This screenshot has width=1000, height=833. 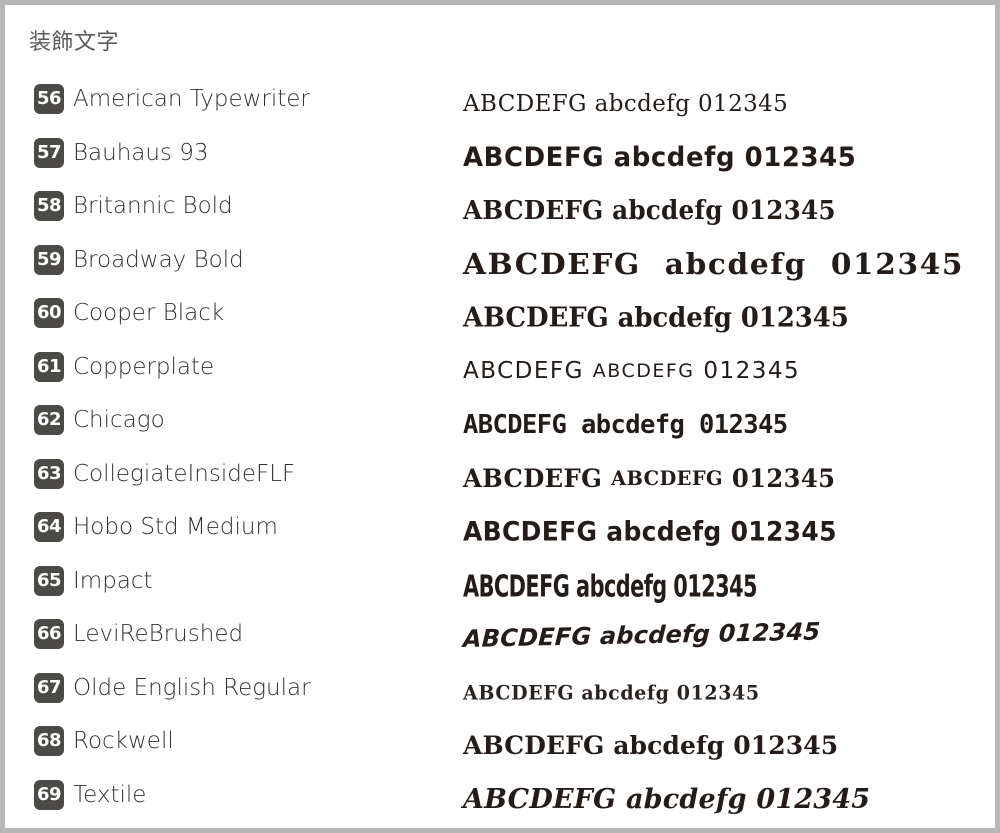 I want to click on row-index-badge: 68, so click(x=49, y=741).